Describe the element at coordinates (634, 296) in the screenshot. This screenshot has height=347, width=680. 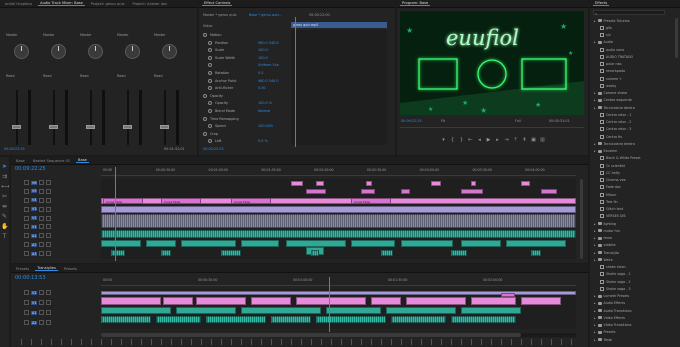
I see `effects-folder: ▸ Lumetri Presets` at that location.